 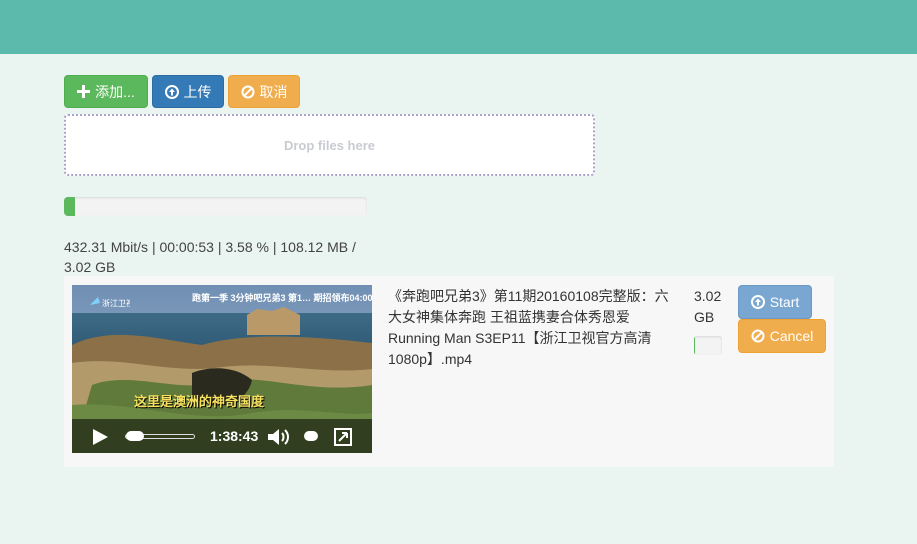 What do you see at coordinates (116, 303) in the screenshot?
I see `svg-text: 浙江卫视` at bounding box center [116, 303].